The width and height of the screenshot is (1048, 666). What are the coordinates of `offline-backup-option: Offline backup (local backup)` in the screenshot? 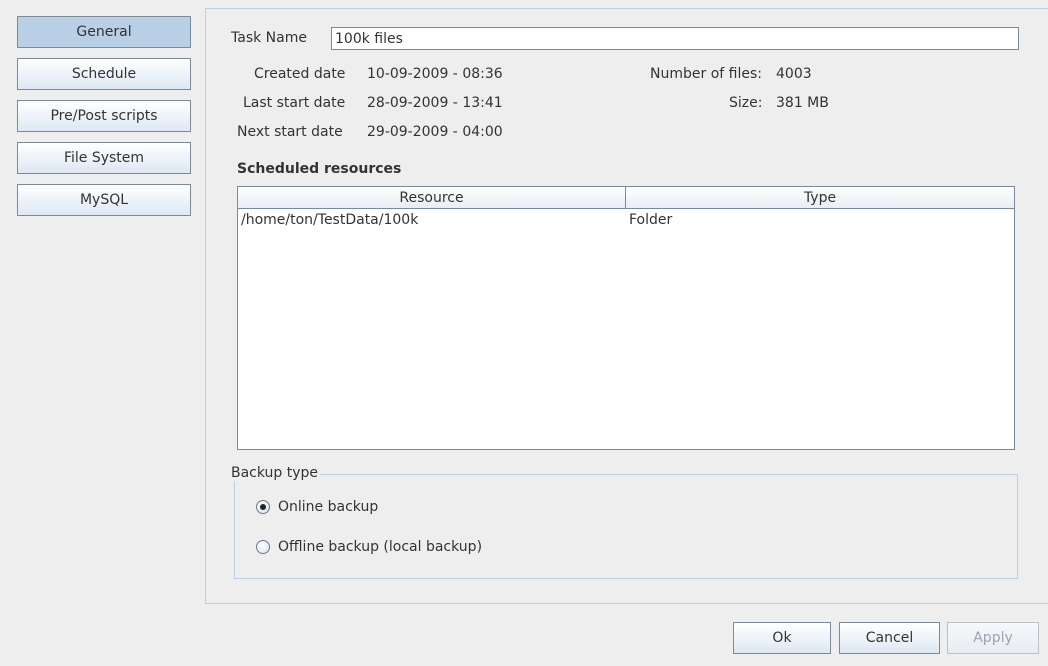 It's located at (369, 547).